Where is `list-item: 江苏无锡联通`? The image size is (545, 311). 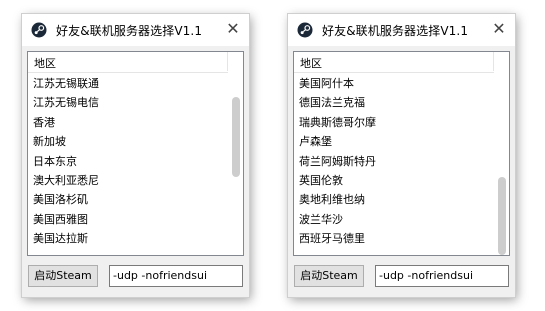
list-item: 江苏无锡联通 is located at coordinates (128, 83).